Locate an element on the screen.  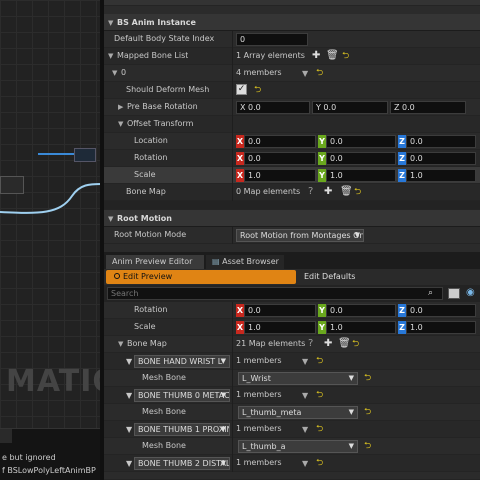
row-element-0: ▼ 0 4 members ▼ ⮌ is located at coordinates (292, 73).